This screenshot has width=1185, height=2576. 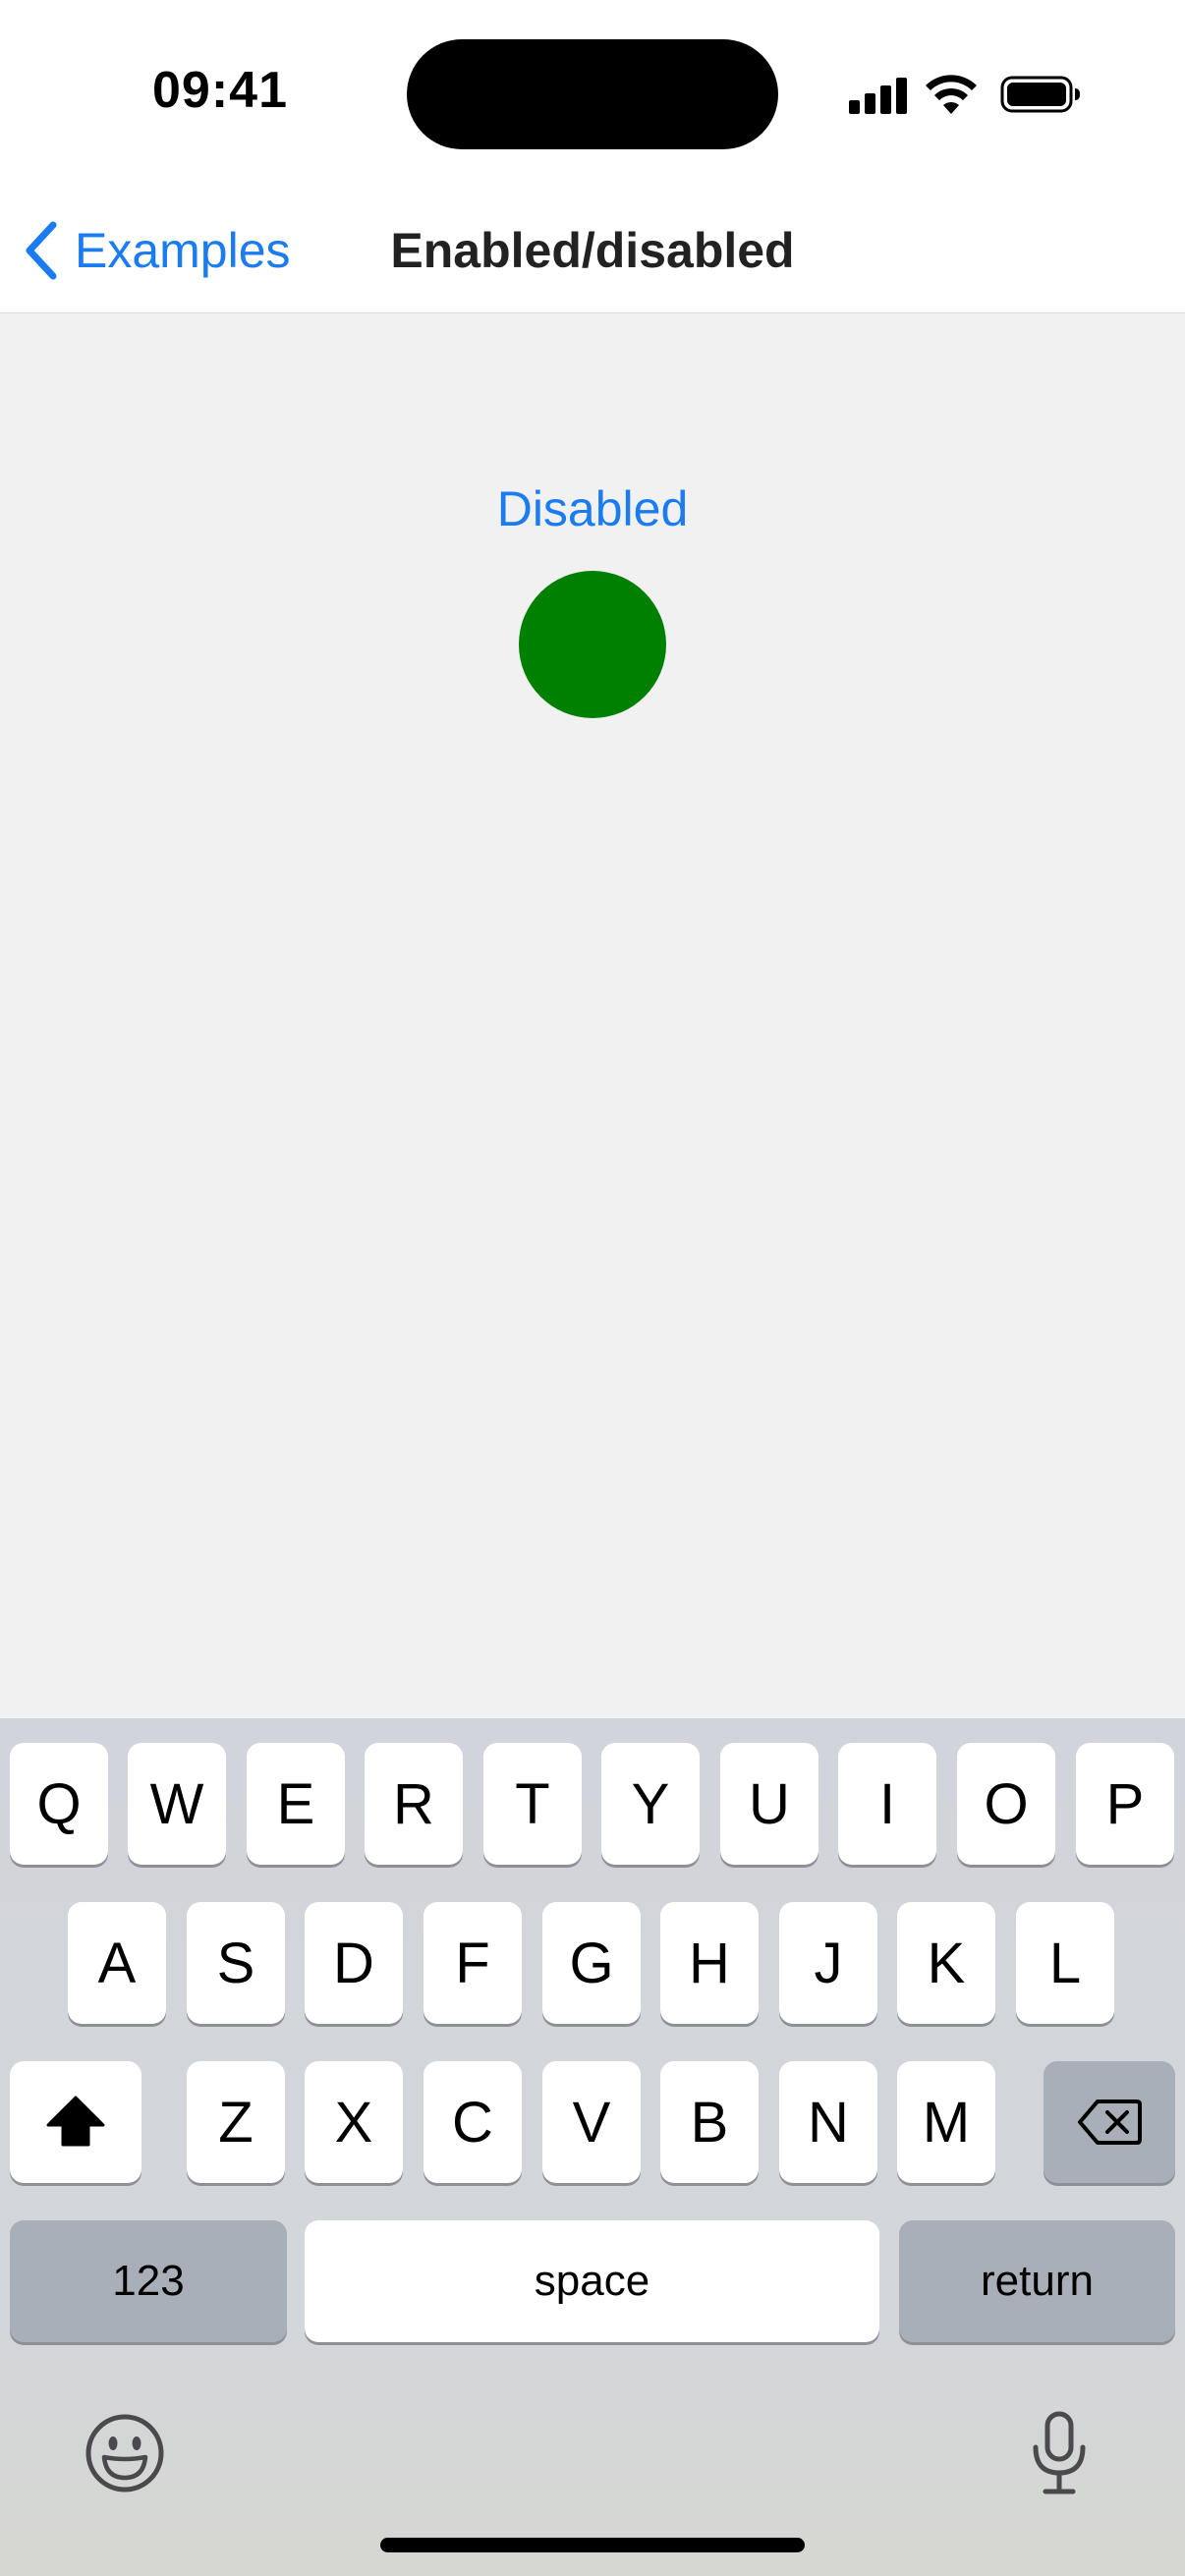 I want to click on key-x: X, so click(x=354, y=2122).